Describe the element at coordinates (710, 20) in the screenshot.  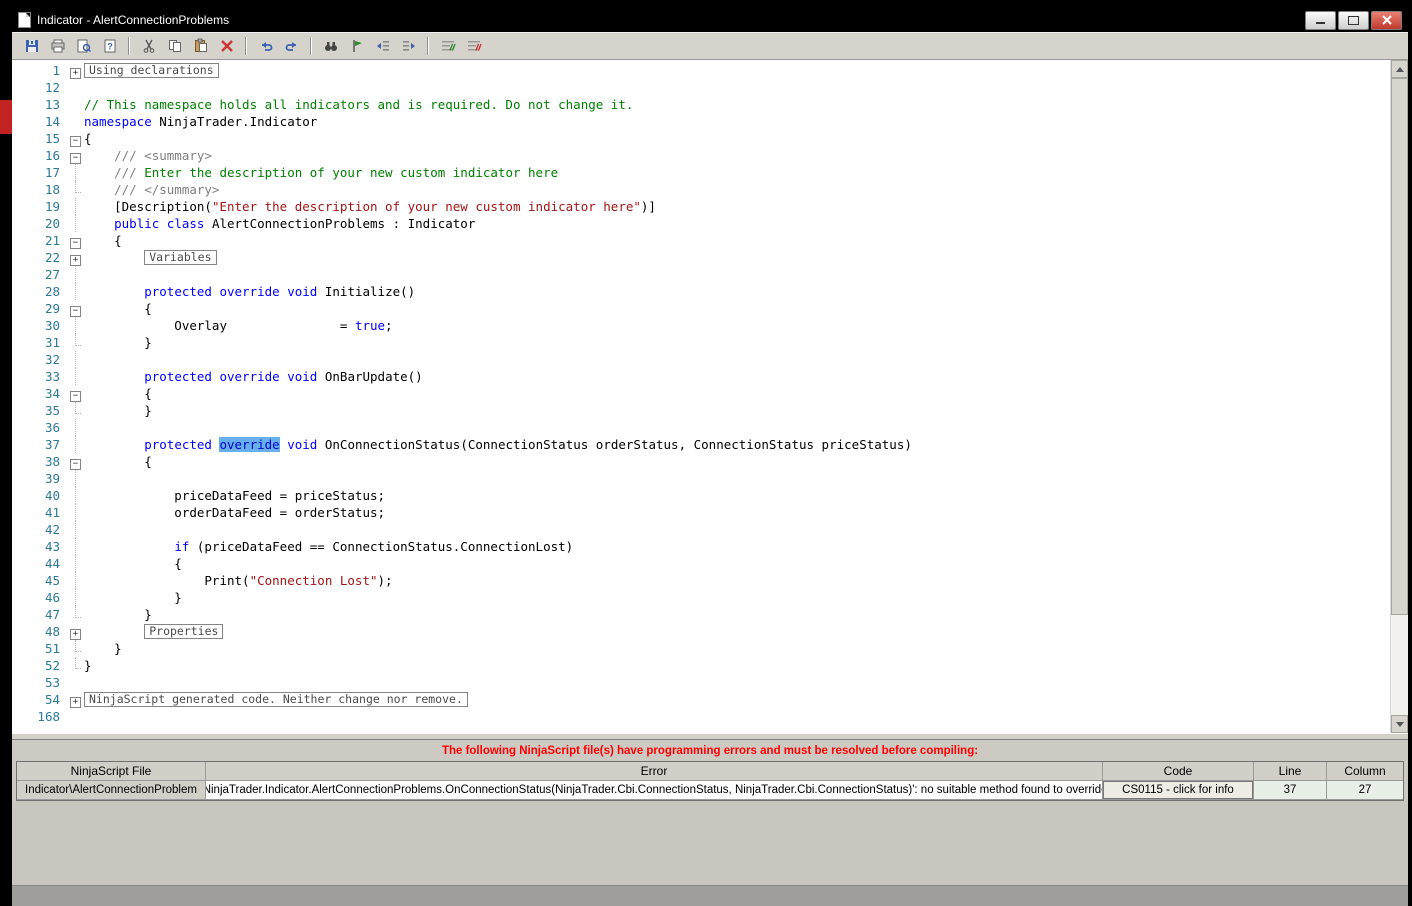
I see `title-bar: Indicator - AlertConnectionProblems` at that location.